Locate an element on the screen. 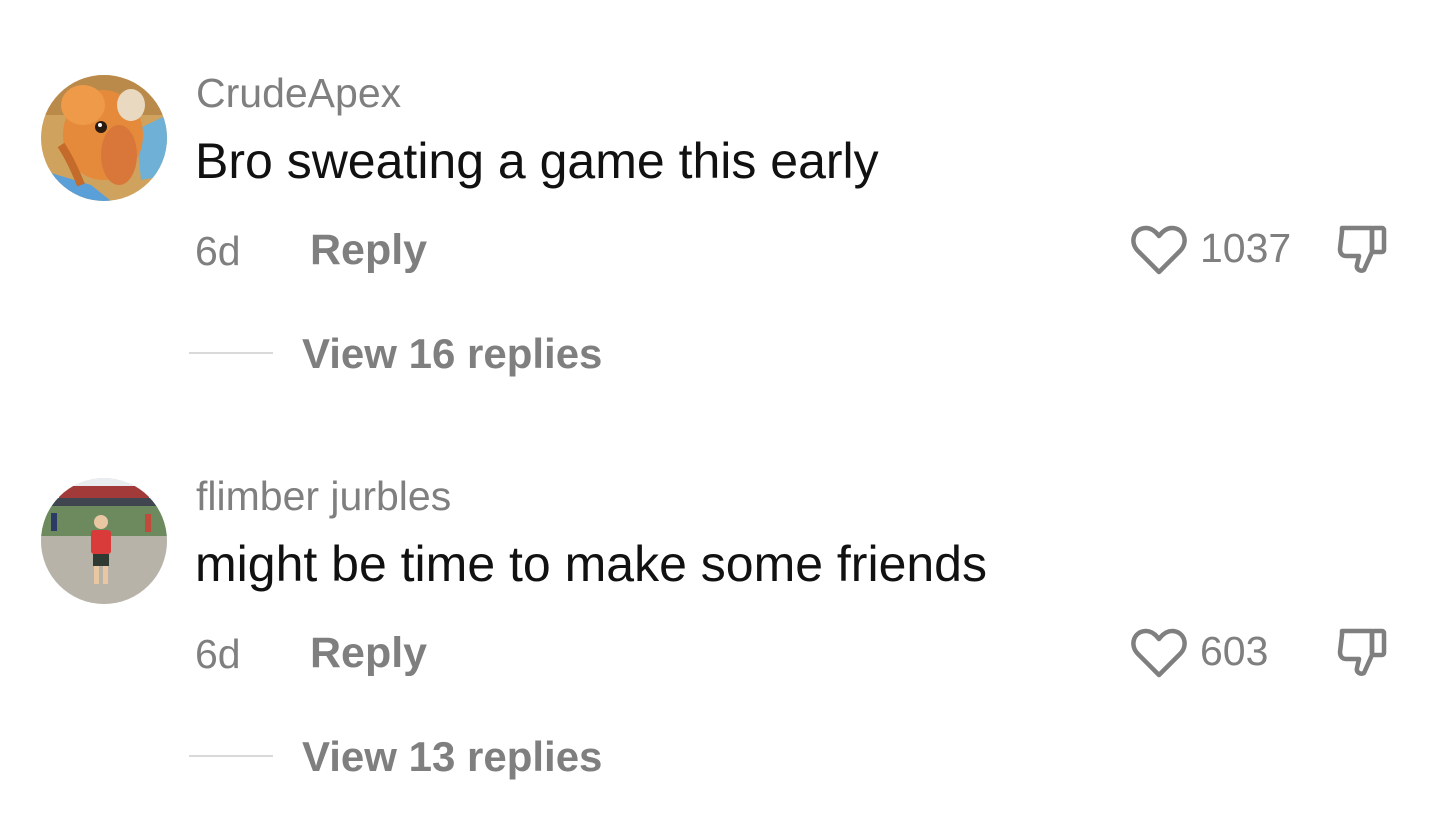 This screenshot has height=819, width=1440. comment-username: CrudeApex is located at coordinates (298, 93).